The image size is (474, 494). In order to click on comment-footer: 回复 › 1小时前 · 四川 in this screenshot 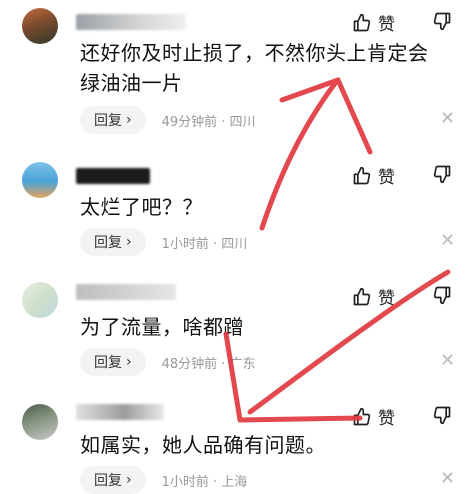, I will do `click(163, 242)`.